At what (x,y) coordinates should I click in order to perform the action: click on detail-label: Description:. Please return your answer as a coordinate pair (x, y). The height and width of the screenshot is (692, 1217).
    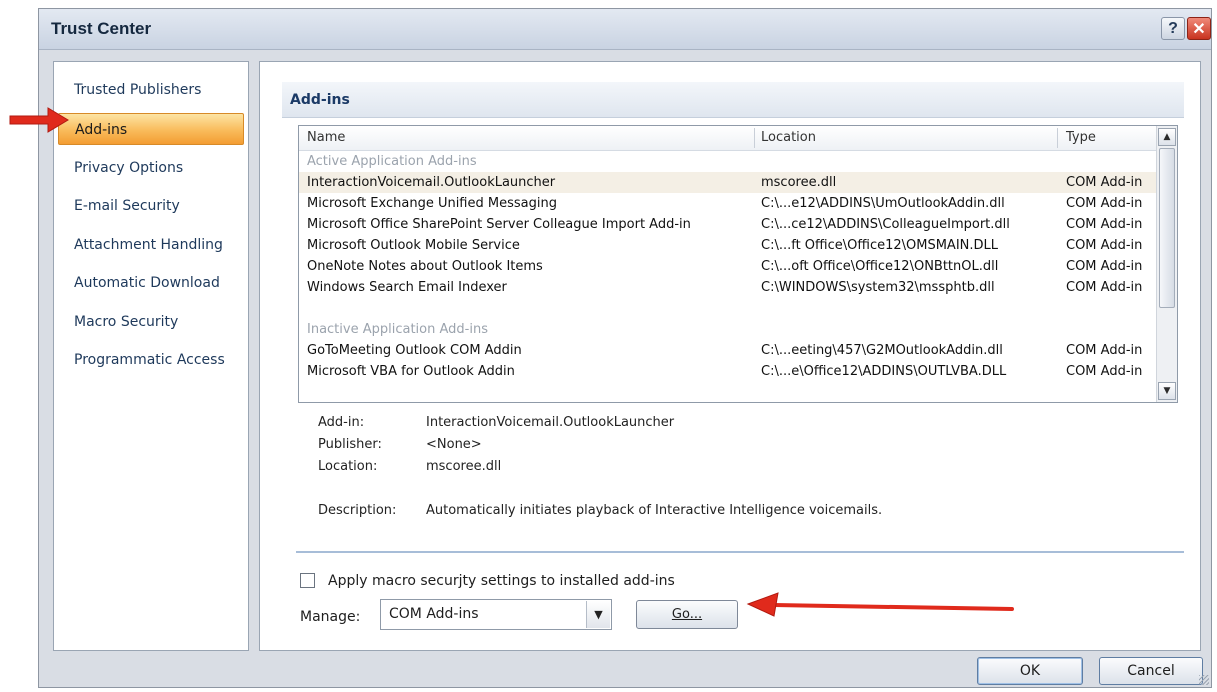
    Looking at the image, I should click on (357, 510).